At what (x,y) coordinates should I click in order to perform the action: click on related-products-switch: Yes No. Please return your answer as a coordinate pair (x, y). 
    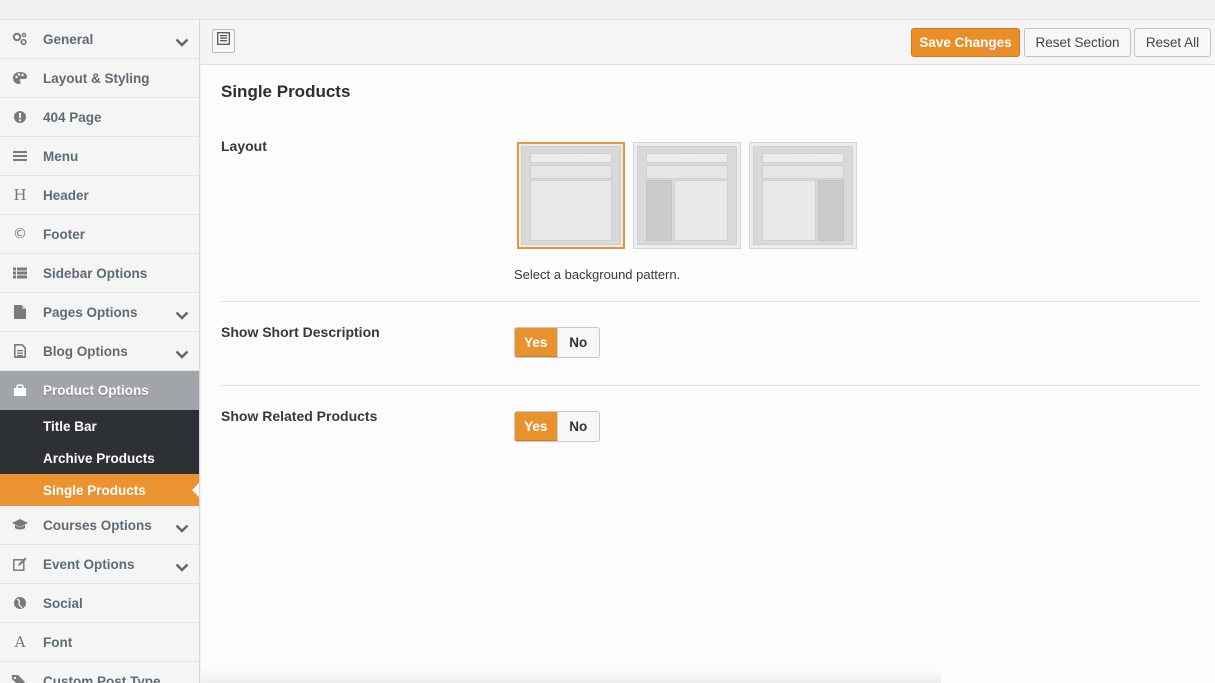
    Looking at the image, I should click on (557, 426).